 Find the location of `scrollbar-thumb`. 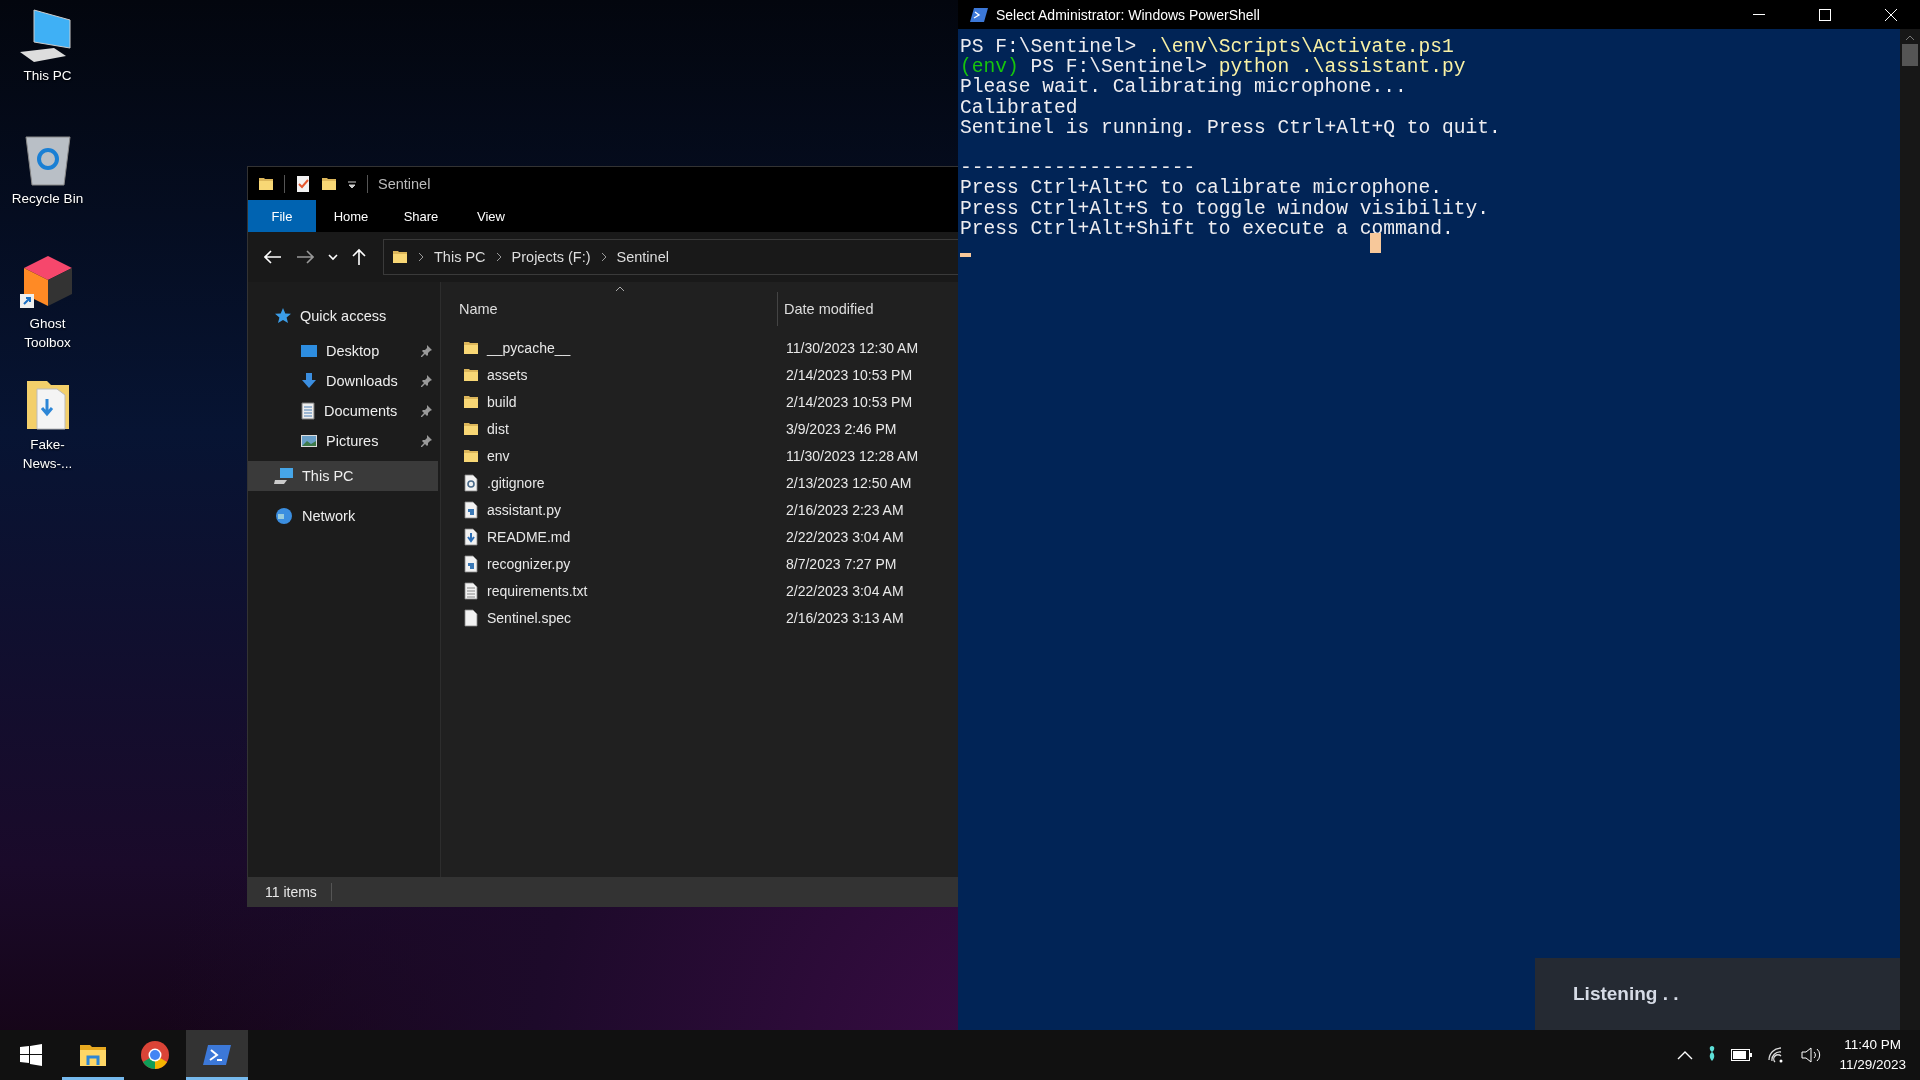

scrollbar-thumb is located at coordinates (1910, 55).